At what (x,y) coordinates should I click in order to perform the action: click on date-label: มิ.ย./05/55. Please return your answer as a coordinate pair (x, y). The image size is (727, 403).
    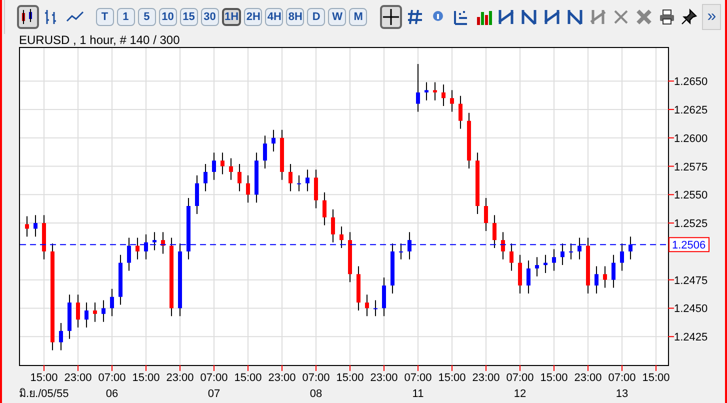
    Looking at the image, I should click on (44, 394).